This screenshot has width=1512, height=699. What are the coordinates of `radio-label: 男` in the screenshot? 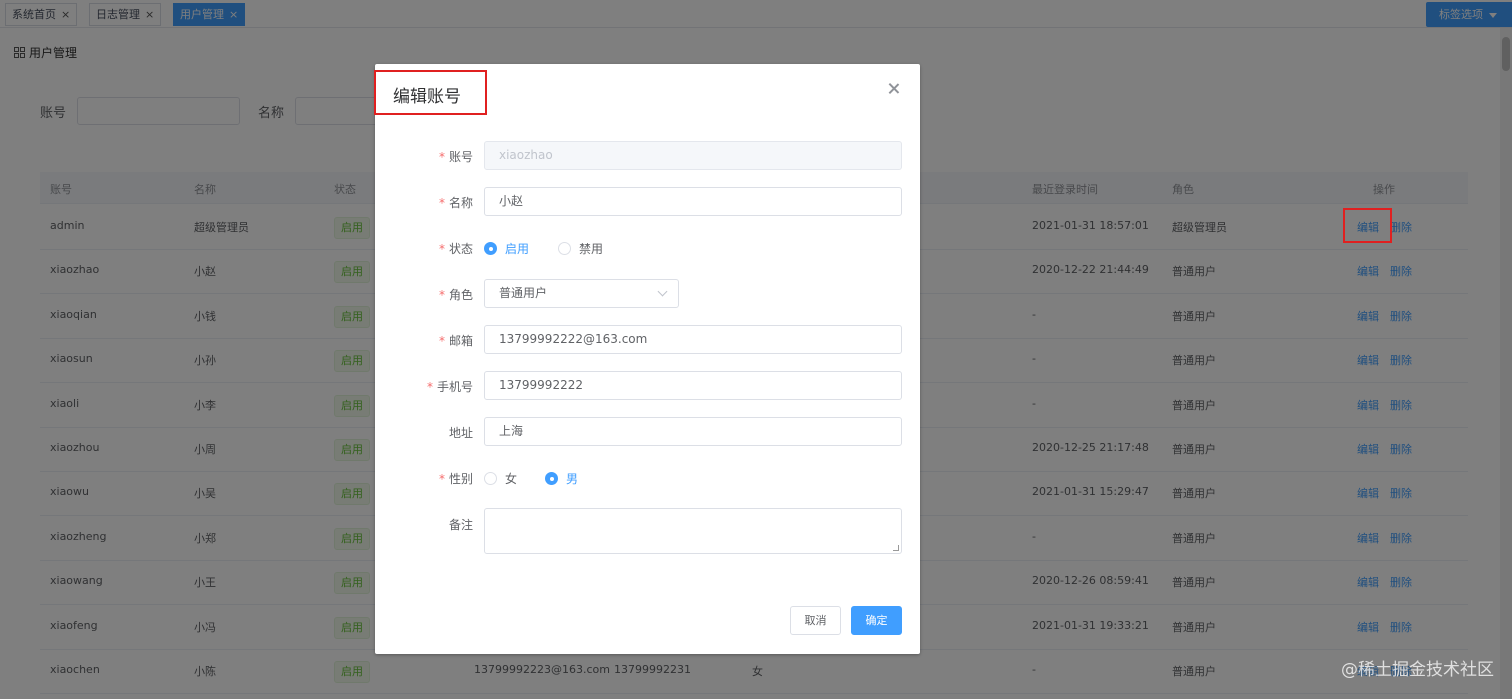 It's located at (572, 479).